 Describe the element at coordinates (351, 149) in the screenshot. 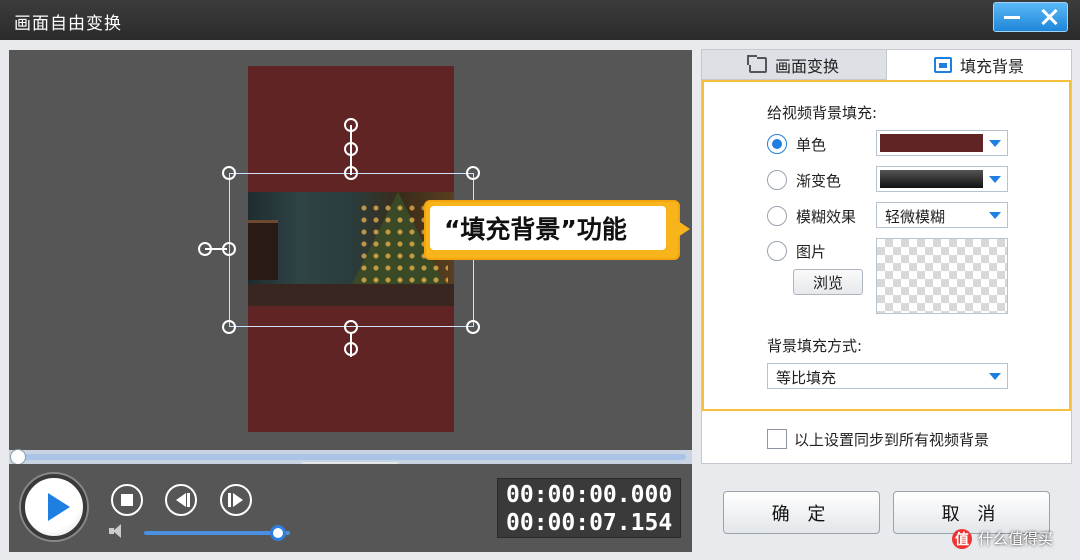

I see `resize-handle-top-mid` at that location.